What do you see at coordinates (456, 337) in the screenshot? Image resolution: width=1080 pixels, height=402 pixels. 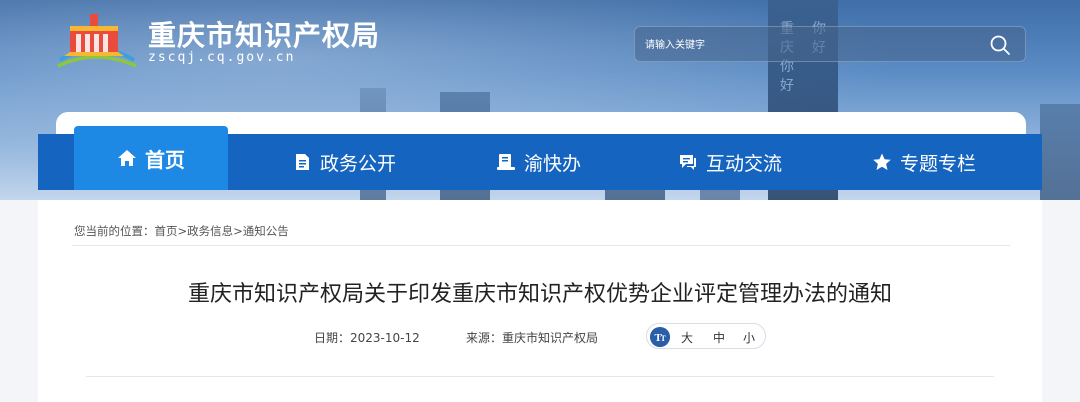 I see `article-meta: 日期：2023-10-12 来源：重庆市知识产权局` at bounding box center [456, 337].